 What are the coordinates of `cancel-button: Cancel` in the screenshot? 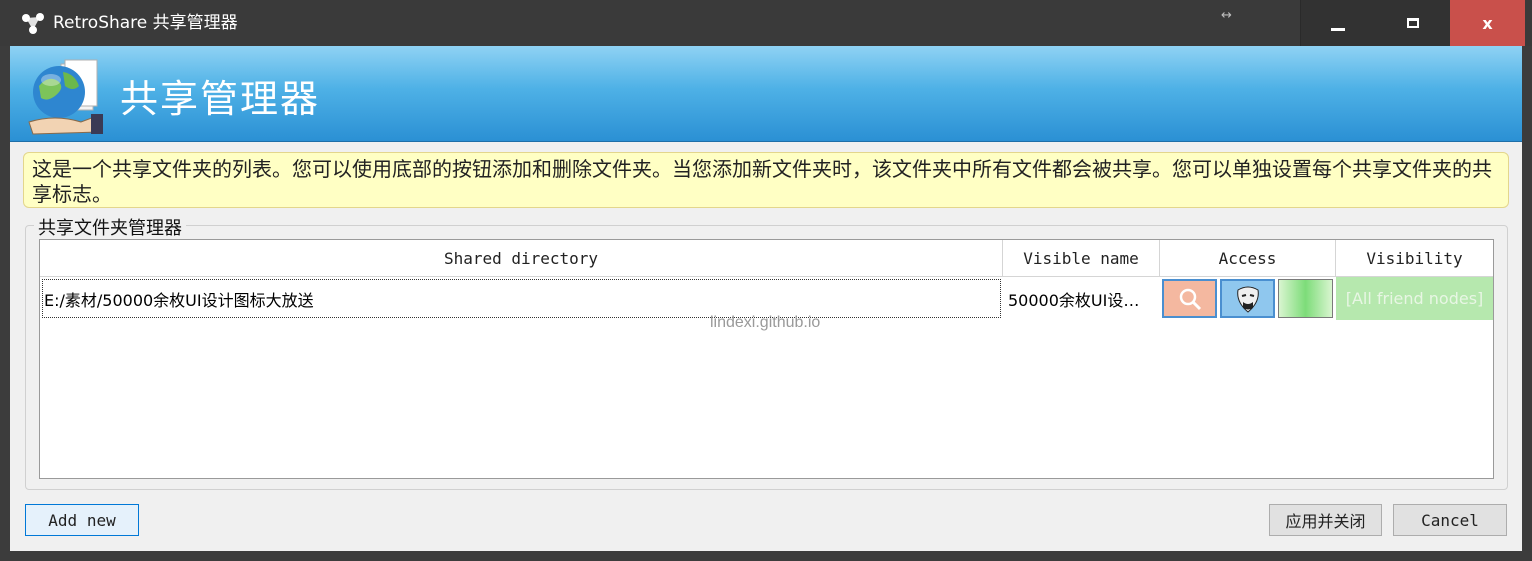 It's located at (1450, 520).